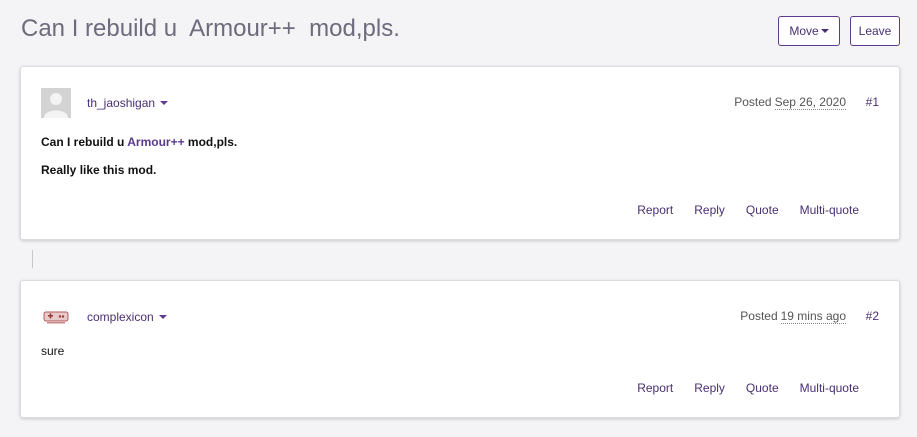 This screenshot has height=437, width=917. I want to click on move-button-label: Move, so click(804, 31).